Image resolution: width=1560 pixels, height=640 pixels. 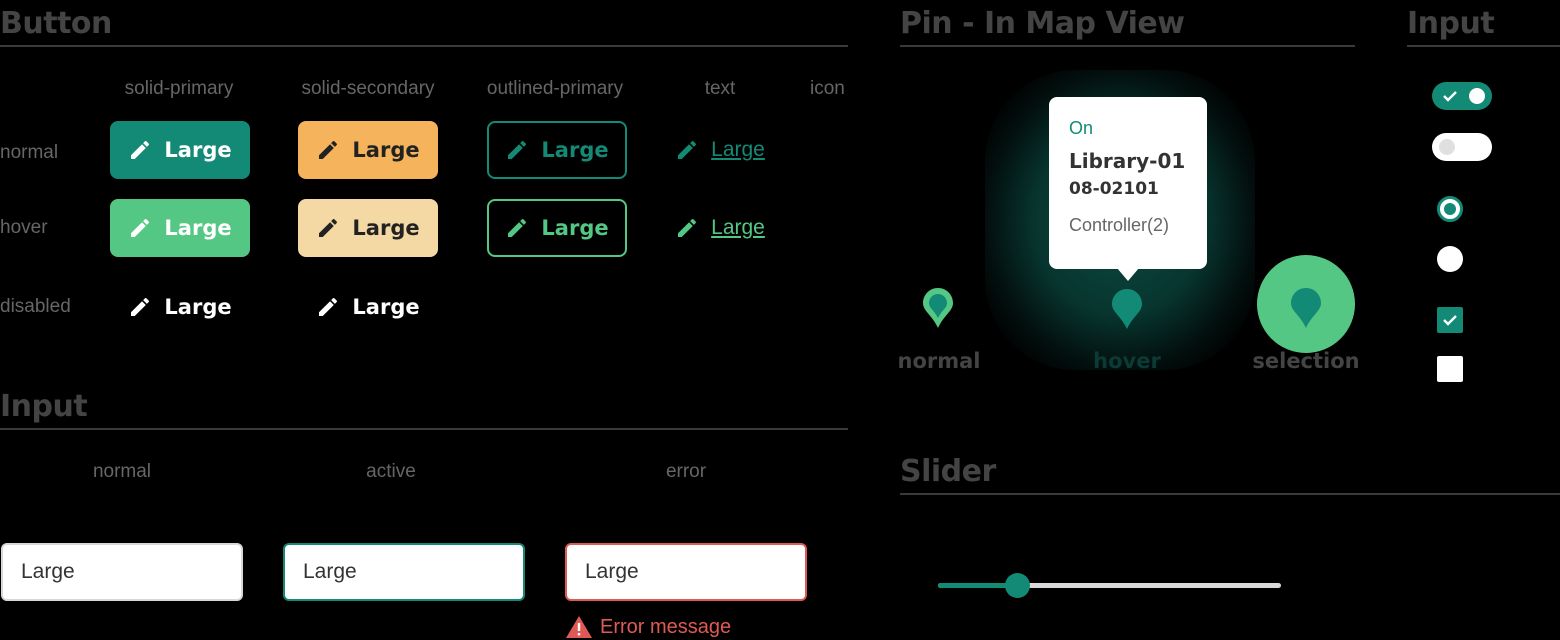 I want to click on outlined-primary-button-normal: Large, so click(x=557, y=150).